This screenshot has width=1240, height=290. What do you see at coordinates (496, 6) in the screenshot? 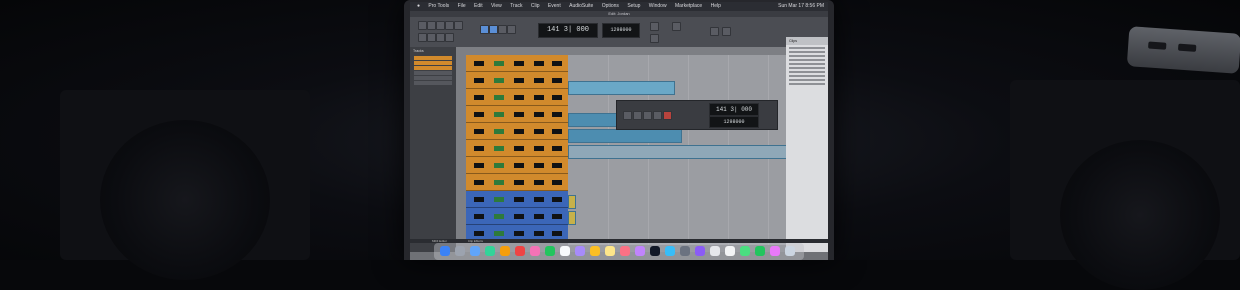
I see `menu-view: View` at bounding box center [496, 6].